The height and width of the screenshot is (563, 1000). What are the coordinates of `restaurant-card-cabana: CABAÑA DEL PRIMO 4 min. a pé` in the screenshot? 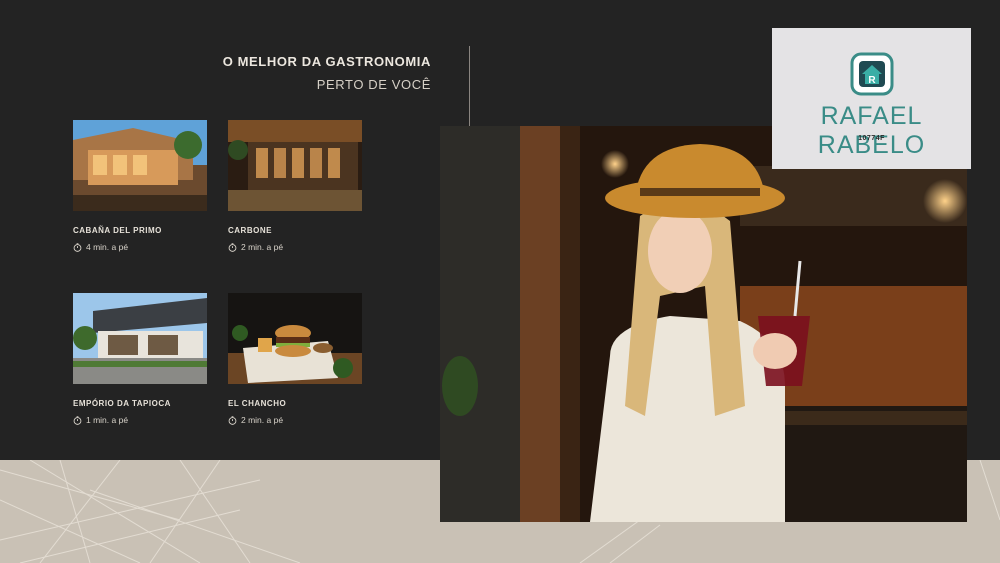 It's located at (140, 186).